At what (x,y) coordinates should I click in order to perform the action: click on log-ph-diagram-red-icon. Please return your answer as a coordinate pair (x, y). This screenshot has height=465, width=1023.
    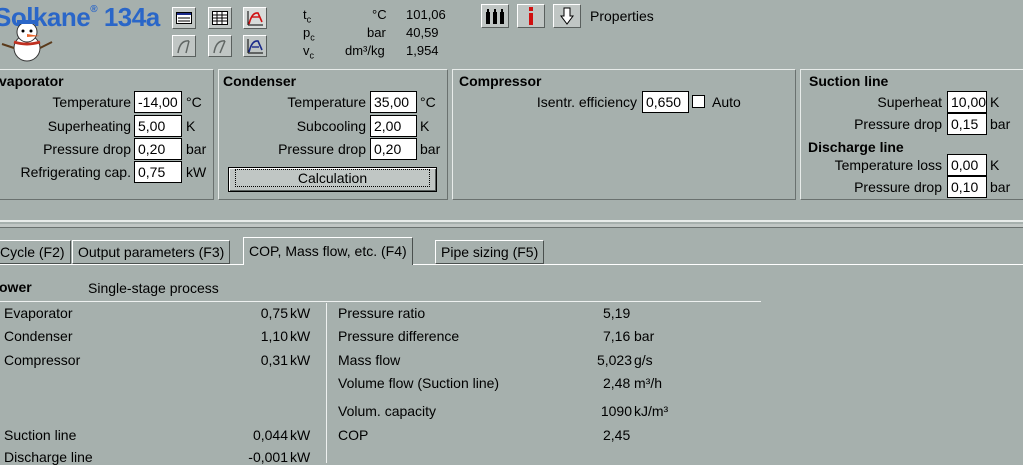
    Looking at the image, I should click on (255, 18).